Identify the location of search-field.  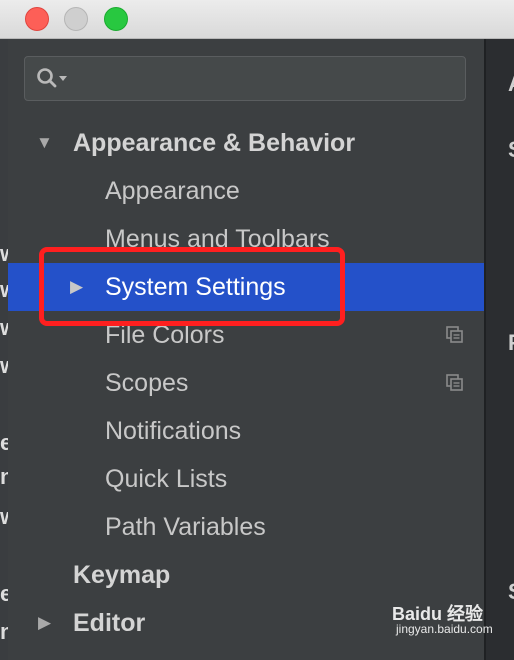
(245, 78).